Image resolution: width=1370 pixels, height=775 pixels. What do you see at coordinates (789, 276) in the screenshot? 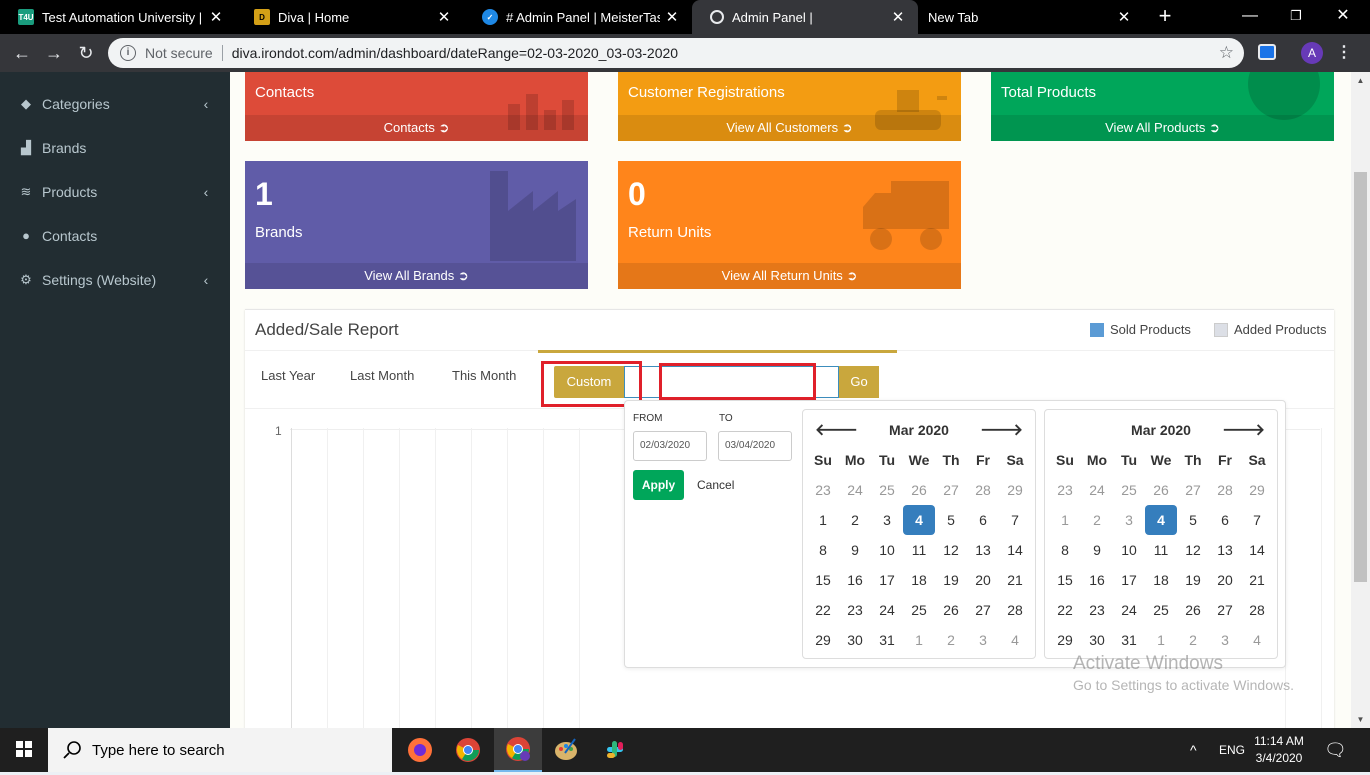
I see `view-all-return-units-link: View All Return Units ➲` at bounding box center [789, 276].